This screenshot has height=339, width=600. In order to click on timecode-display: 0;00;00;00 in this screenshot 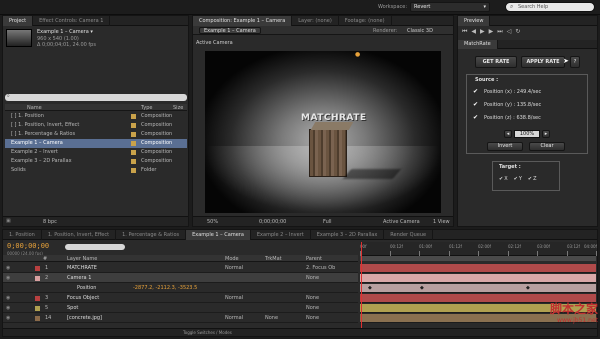, I will do `click(272, 222)`.